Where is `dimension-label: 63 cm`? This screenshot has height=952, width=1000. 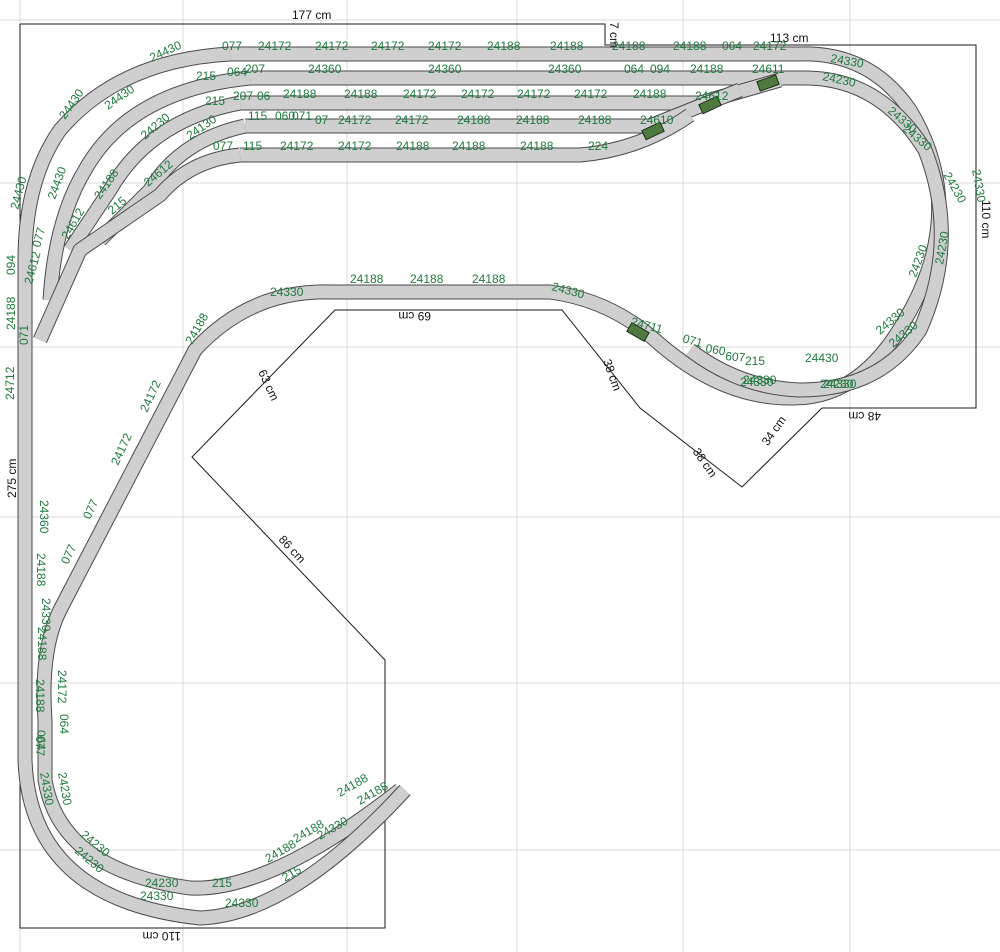 dimension-label: 63 cm is located at coordinates (268, 385).